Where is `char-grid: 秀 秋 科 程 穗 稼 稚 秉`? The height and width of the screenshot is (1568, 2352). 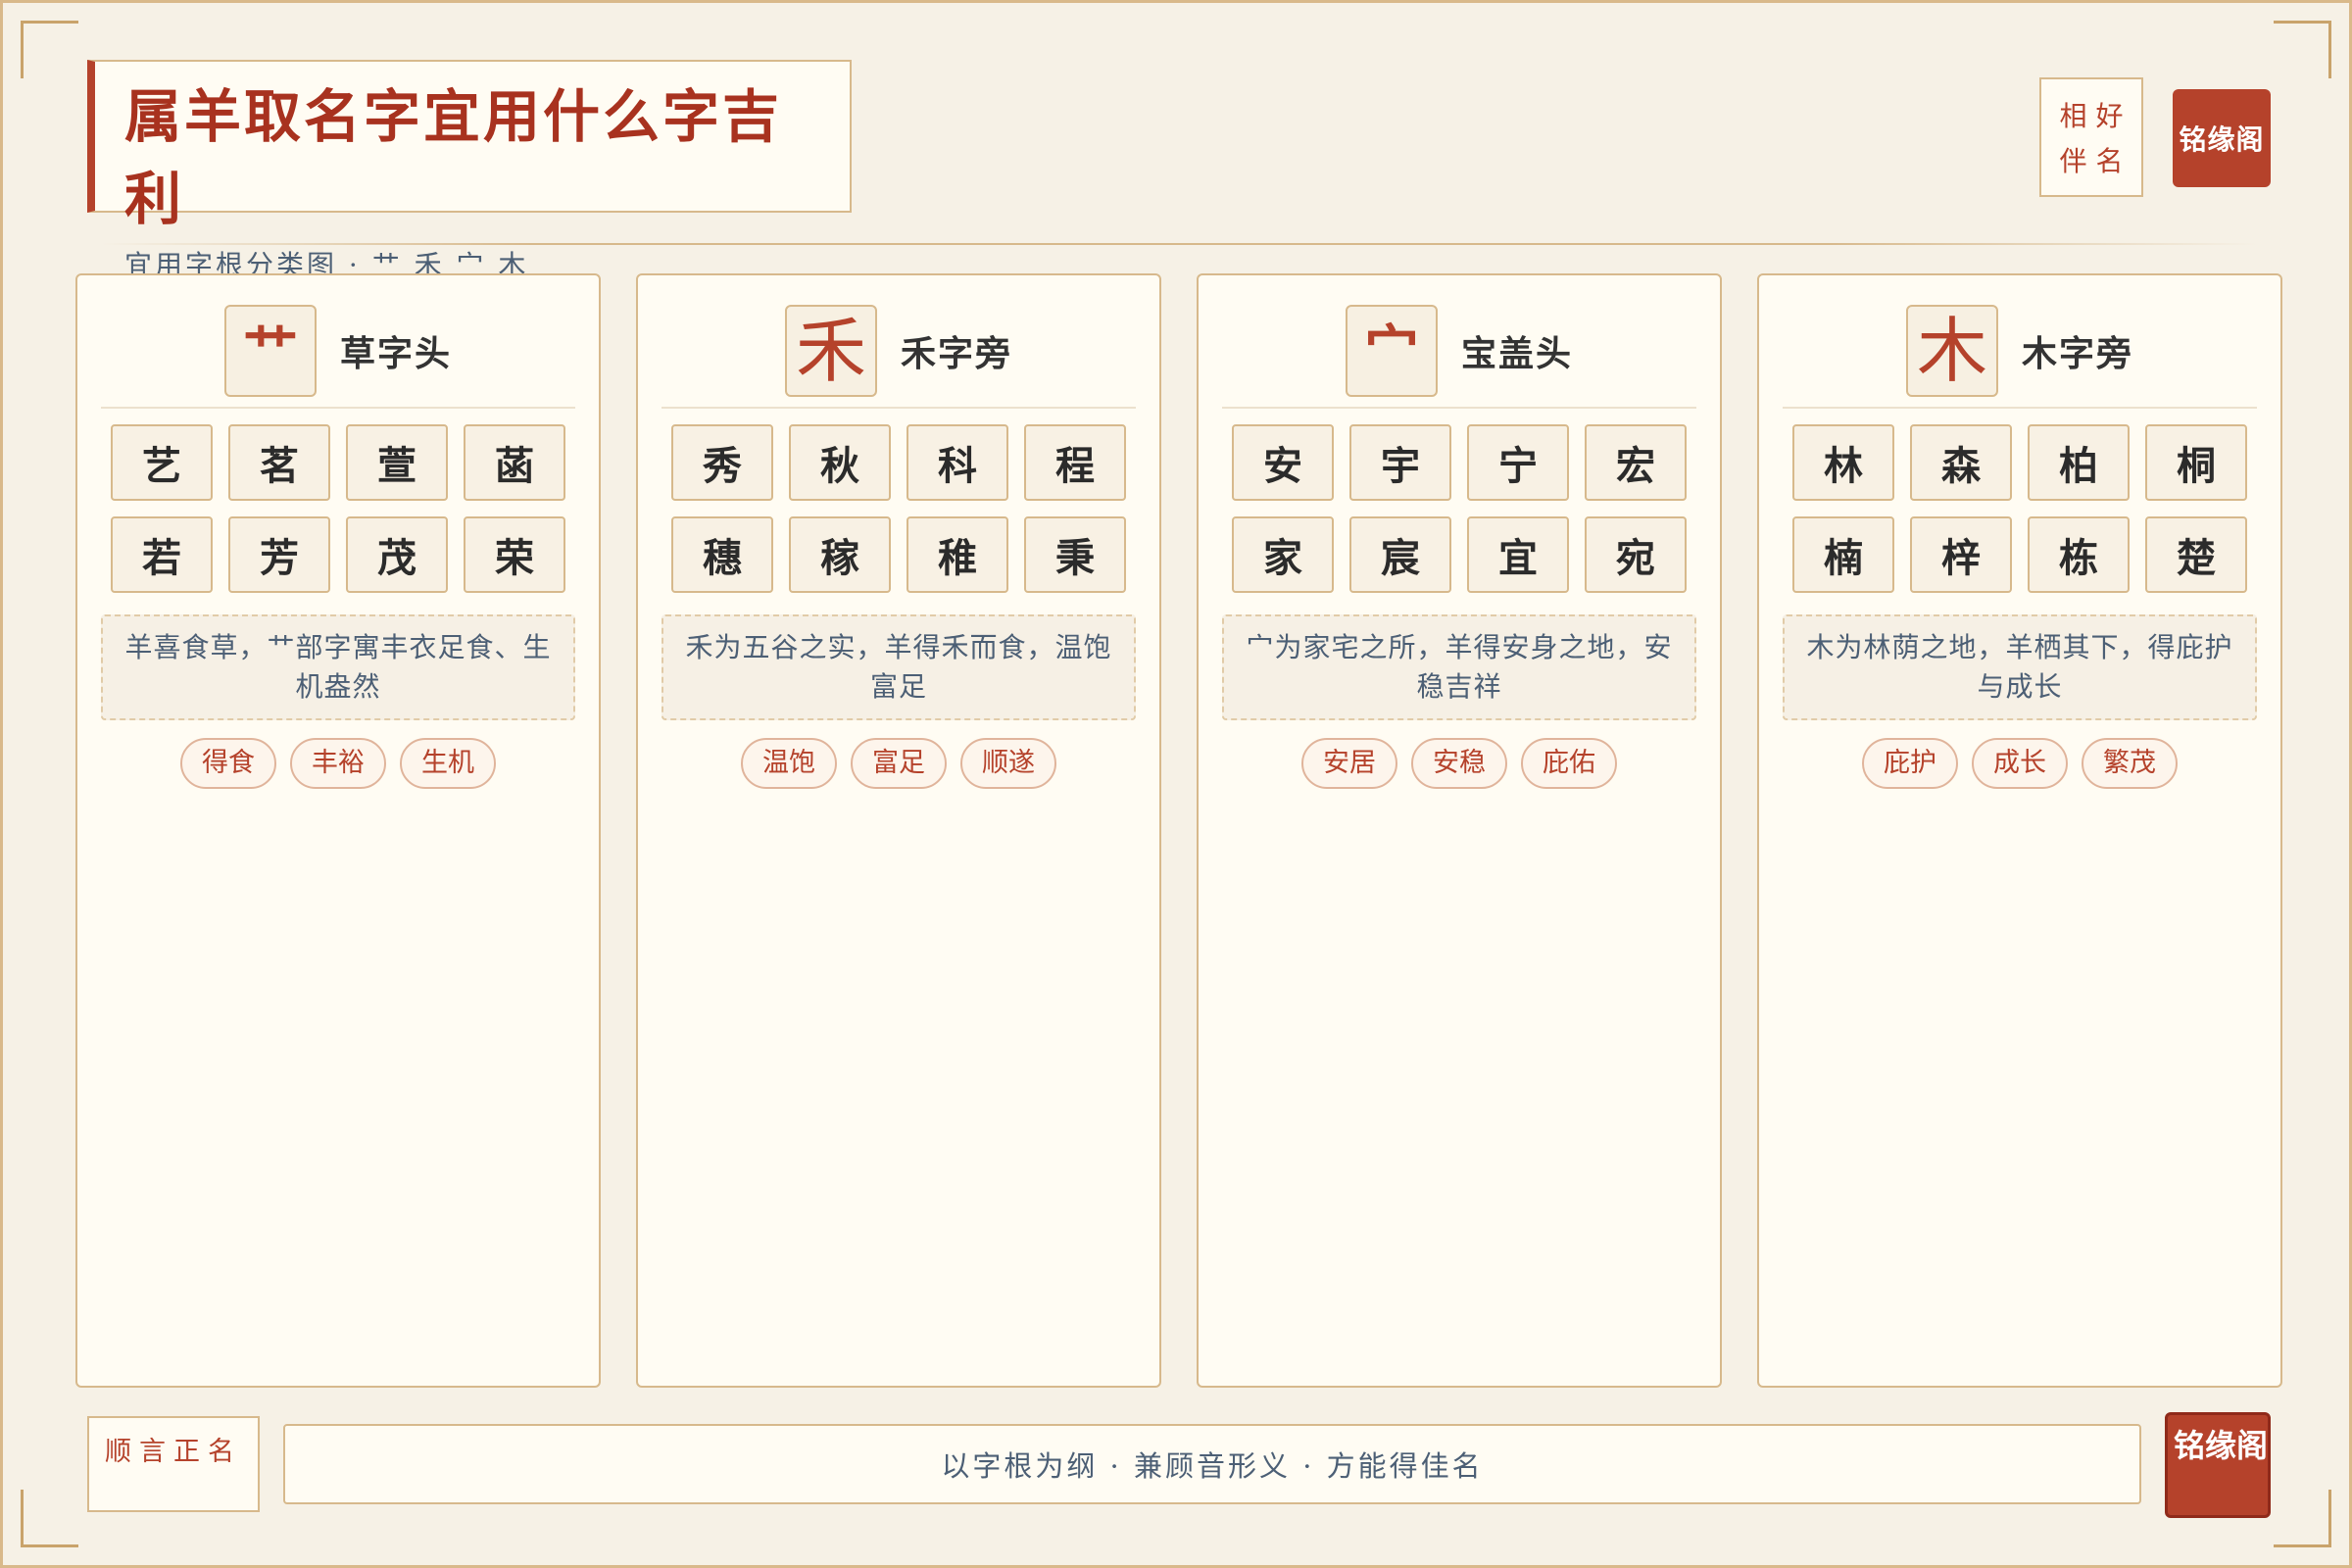
char-grid: 秀 秋 科 程 穗 稼 稚 秉 is located at coordinates (899, 508).